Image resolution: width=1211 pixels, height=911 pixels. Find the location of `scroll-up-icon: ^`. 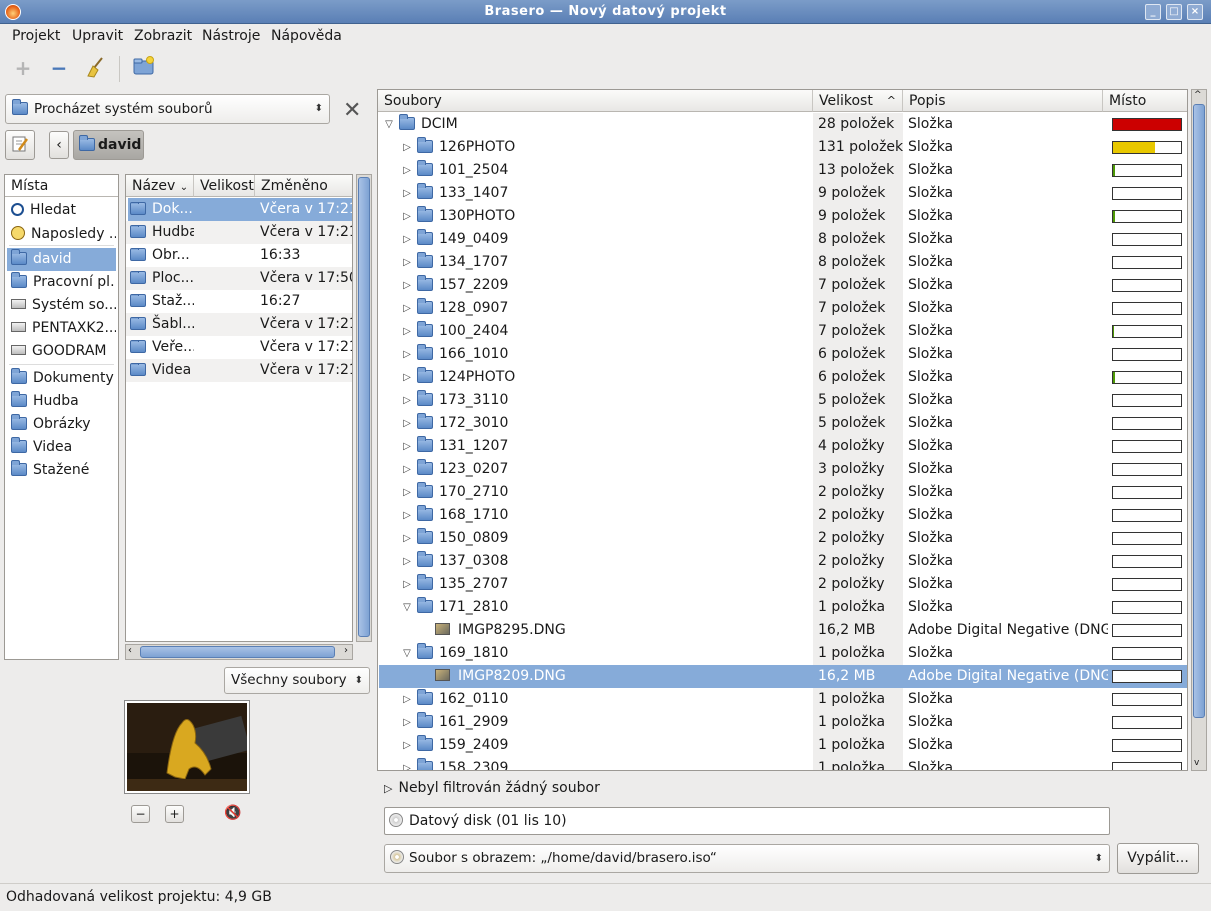

scroll-up-icon: ^ is located at coordinates (1198, 95).